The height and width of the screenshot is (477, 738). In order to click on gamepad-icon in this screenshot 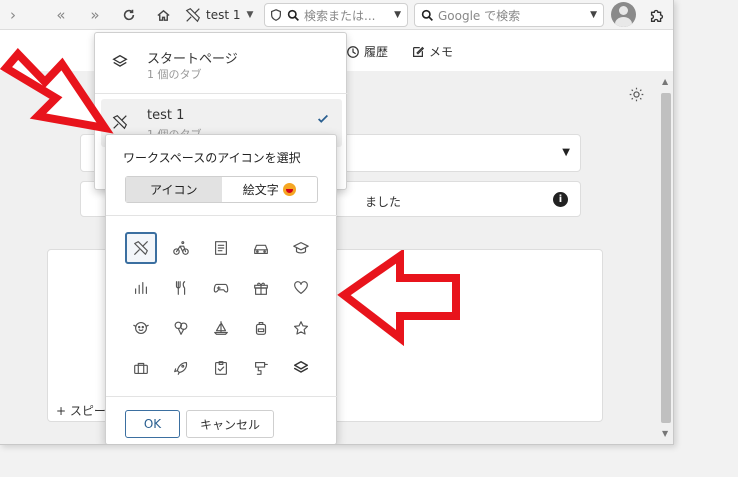, I will do `click(221, 288)`.